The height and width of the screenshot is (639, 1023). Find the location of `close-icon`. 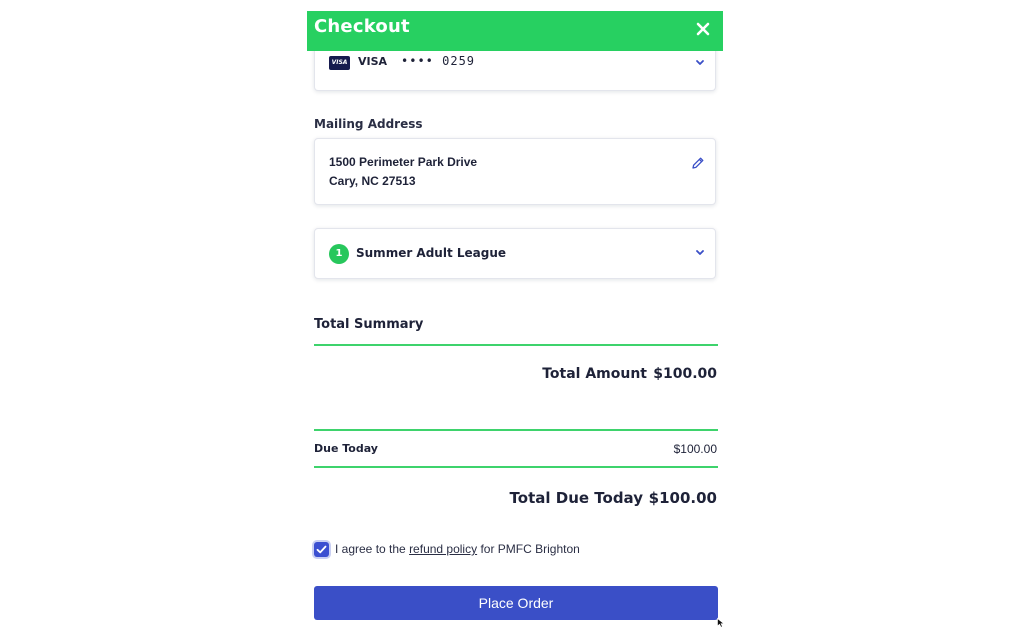

close-icon is located at coordinates (703, 29).